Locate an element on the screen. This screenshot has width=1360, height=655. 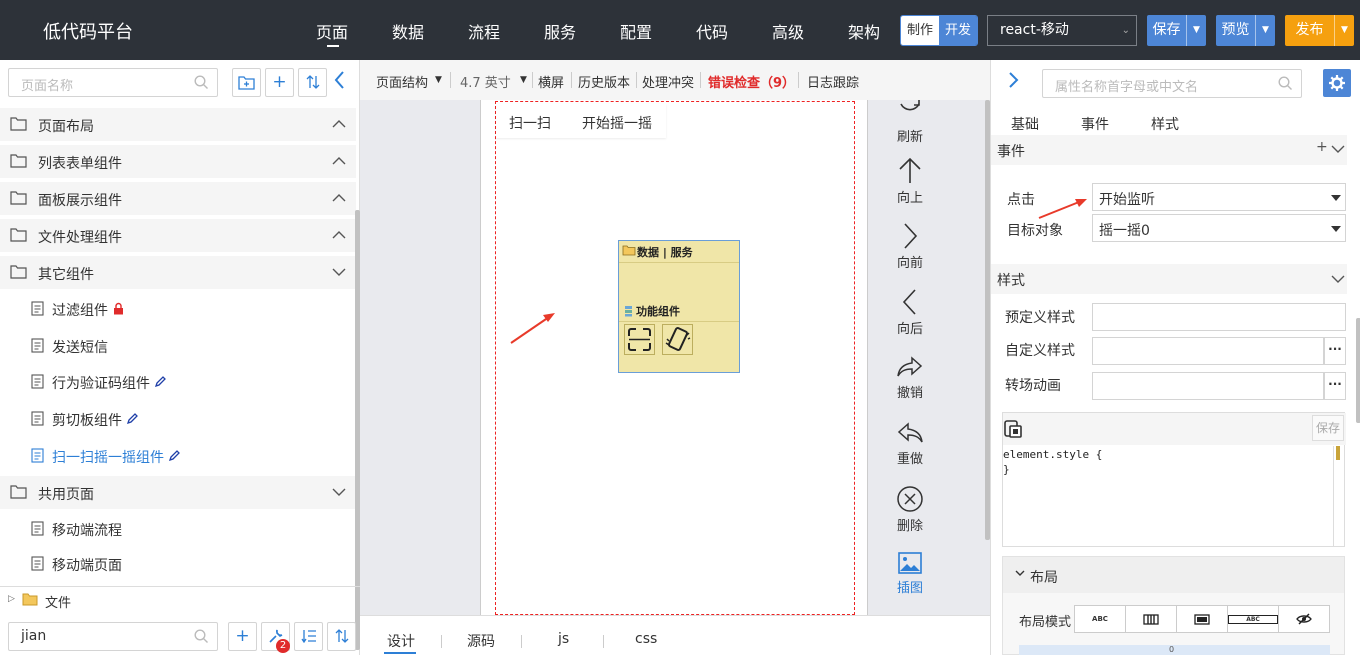
layout-columns-button is located at coordinates (1151, 619).